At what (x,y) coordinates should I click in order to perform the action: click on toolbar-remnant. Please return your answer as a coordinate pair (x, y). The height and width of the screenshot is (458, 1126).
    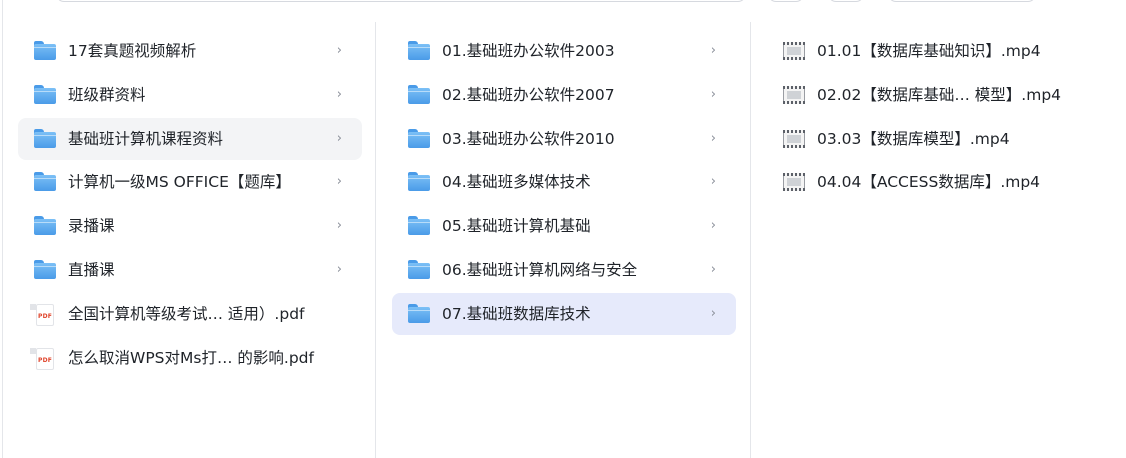
    Looking at the image, I should click on (563, 2).